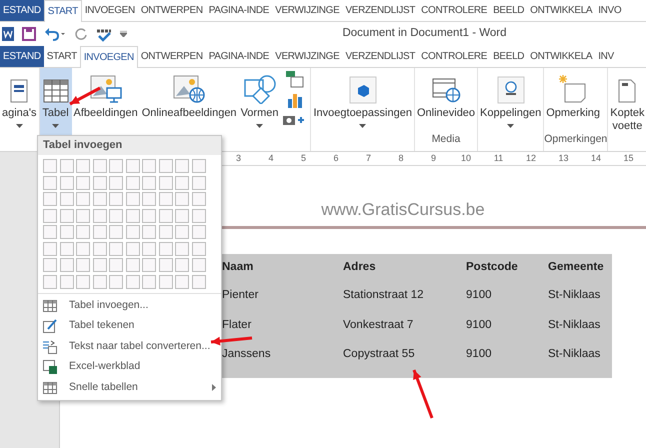 This screenshot has width=646, height=448. I want to click on save-icon, so click(29, 34).